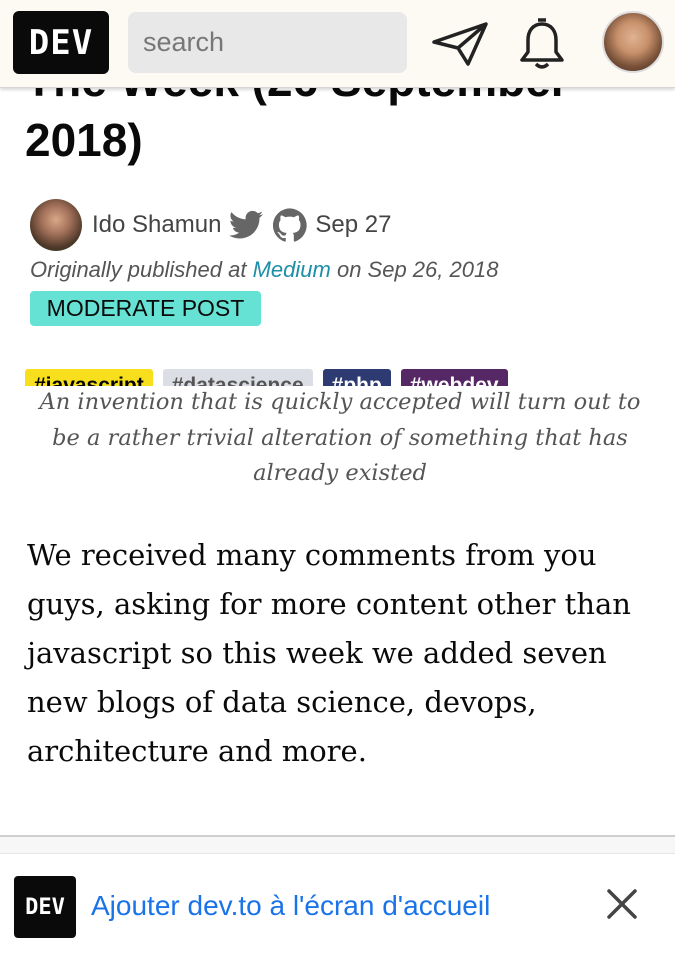 The width and height of the screenshot is (675, 954). Describe the element at coordinates (84, 140) in the screenshot. I see `article-title-line2: 2018)` at that location.